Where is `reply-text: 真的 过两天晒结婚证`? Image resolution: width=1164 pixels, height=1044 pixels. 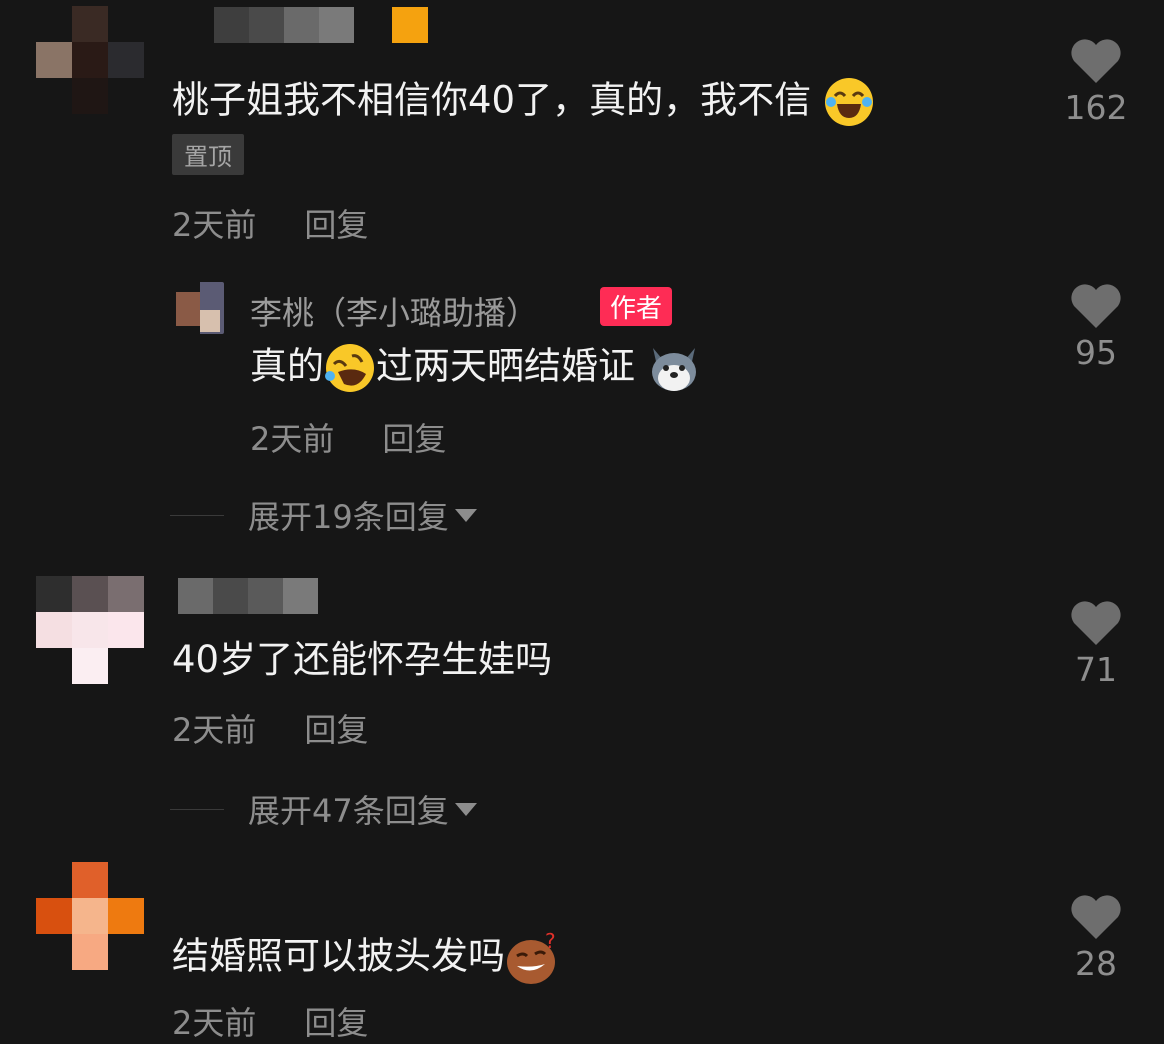
reply-text: 真的 过两天晒结婚证 is located at coordinates (475, 368).